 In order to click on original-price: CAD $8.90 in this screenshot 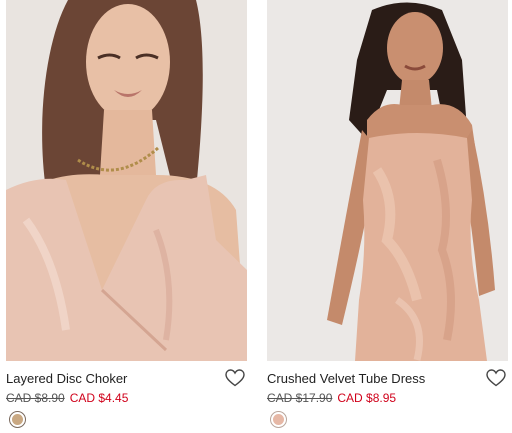, I will do `click(35, 398)`.